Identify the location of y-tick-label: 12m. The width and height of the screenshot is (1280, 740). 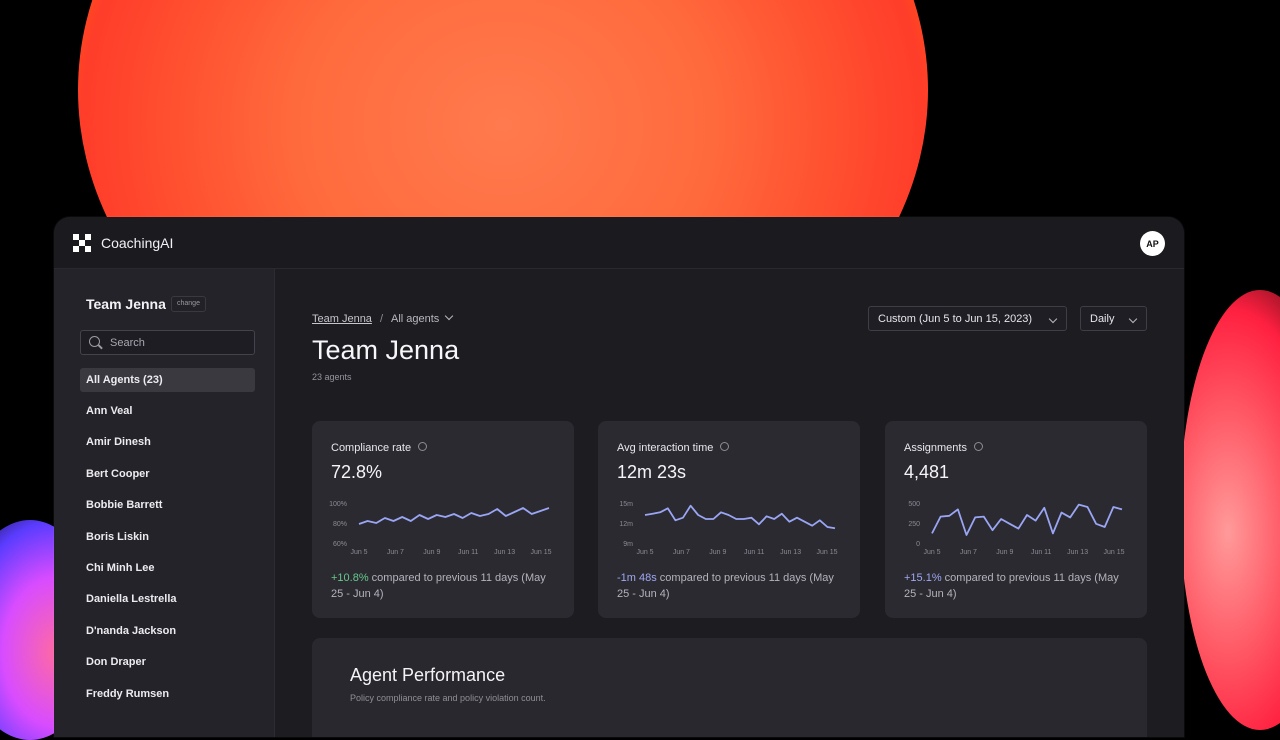
(626, 524).